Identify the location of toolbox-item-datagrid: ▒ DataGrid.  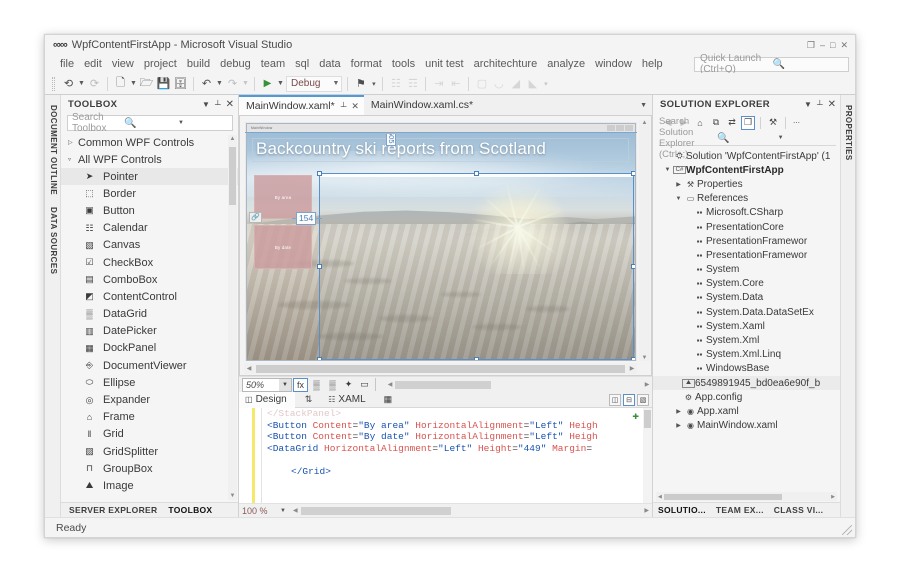
(149, 314).